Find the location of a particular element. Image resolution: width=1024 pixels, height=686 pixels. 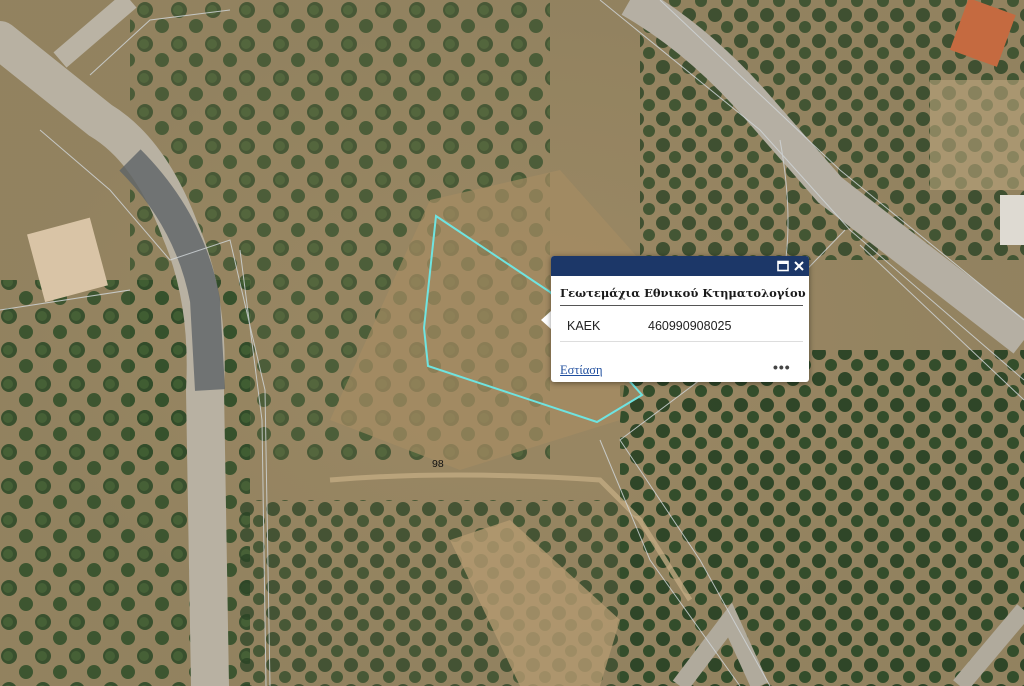

yard-northeast is located at coordinates (977, 135).